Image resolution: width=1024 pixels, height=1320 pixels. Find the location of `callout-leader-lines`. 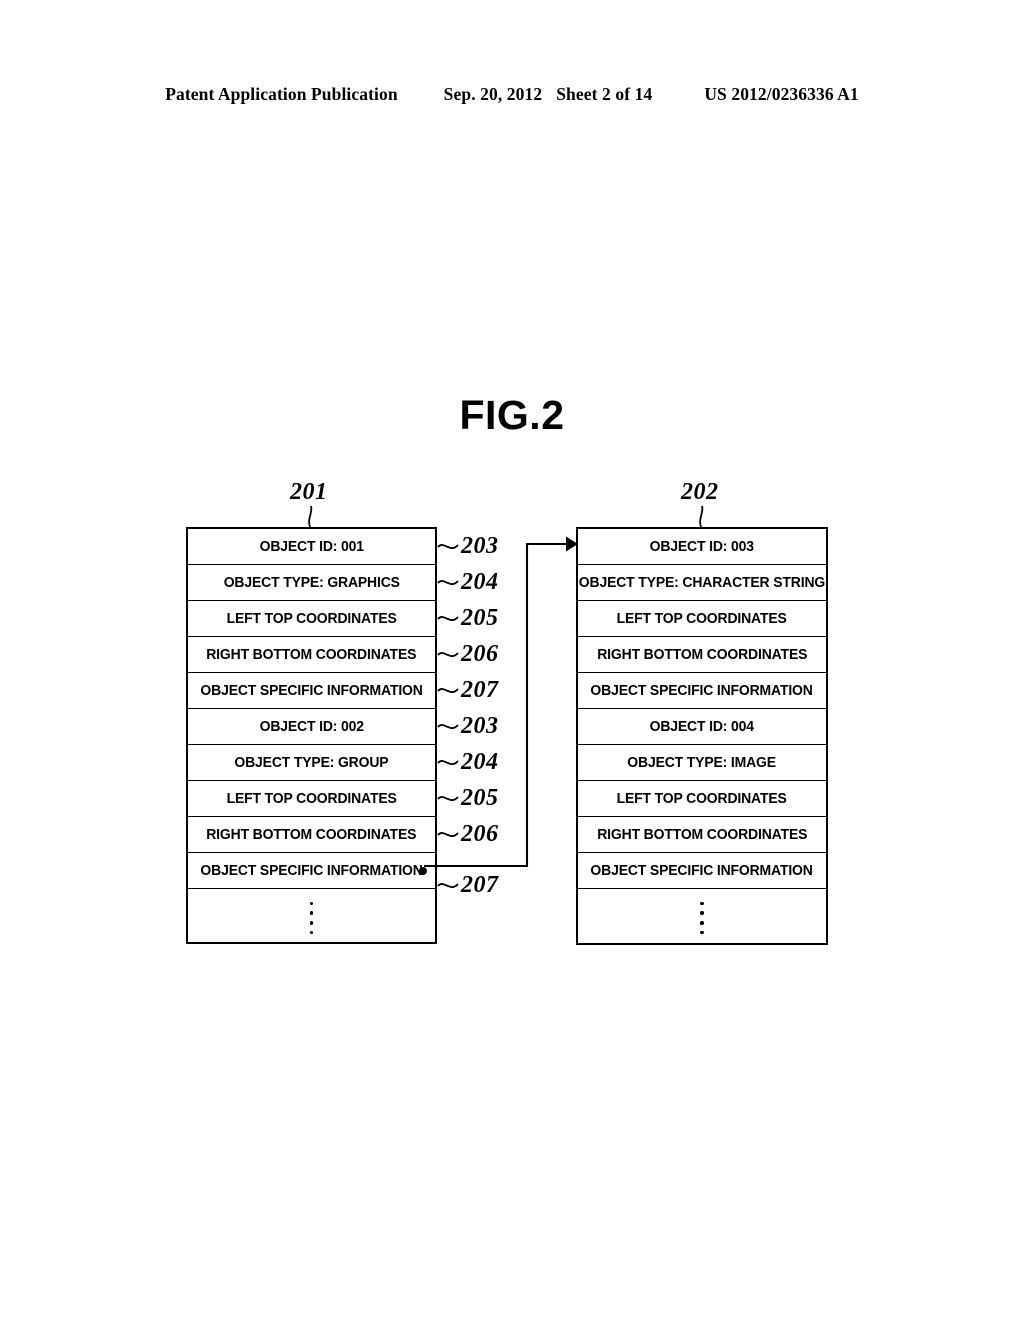

callout-leader-lines is located at coordinates (448, 716).